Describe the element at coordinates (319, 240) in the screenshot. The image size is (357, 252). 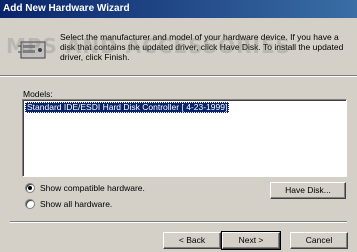
I see `cancel-button: Cancel` at that location.